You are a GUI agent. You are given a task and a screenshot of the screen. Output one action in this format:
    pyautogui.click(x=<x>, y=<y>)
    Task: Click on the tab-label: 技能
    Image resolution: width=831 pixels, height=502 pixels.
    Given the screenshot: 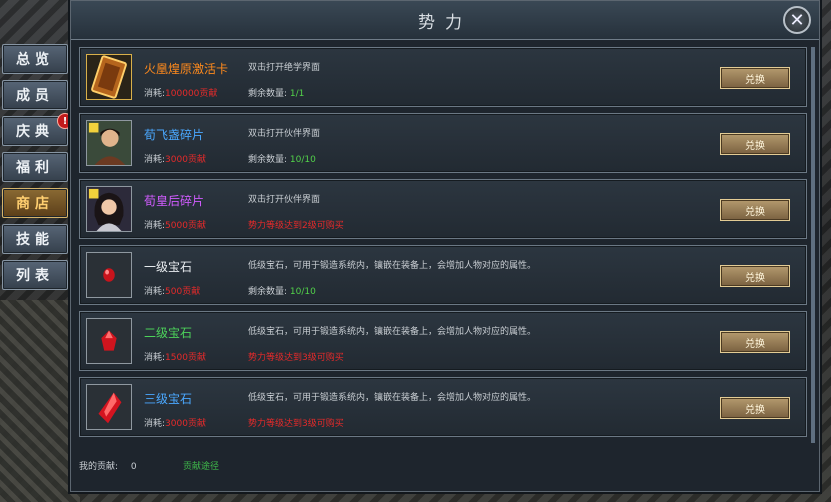 What is the action you would take?
    pyautogui.click(x=35, y=240)
    